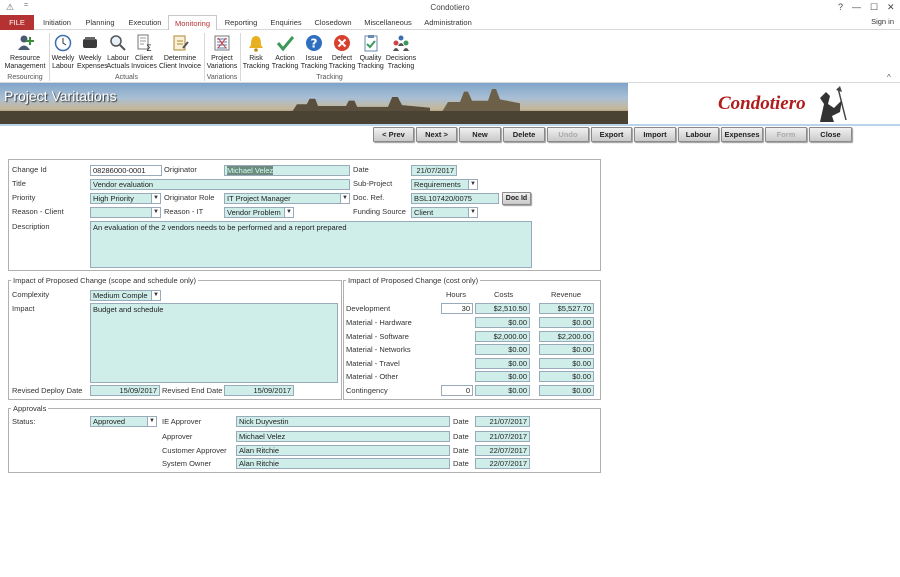 This screenshot has height=577, width=900. Describe the element at coordinates (401, 52) in the screenshot. I see `decisions-tracking-button: Decisions Tracking` at that location.